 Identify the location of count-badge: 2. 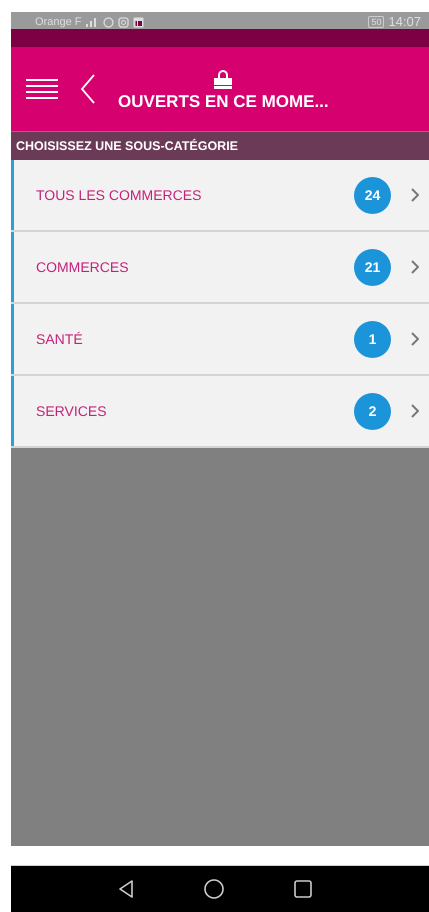
(372, 411).